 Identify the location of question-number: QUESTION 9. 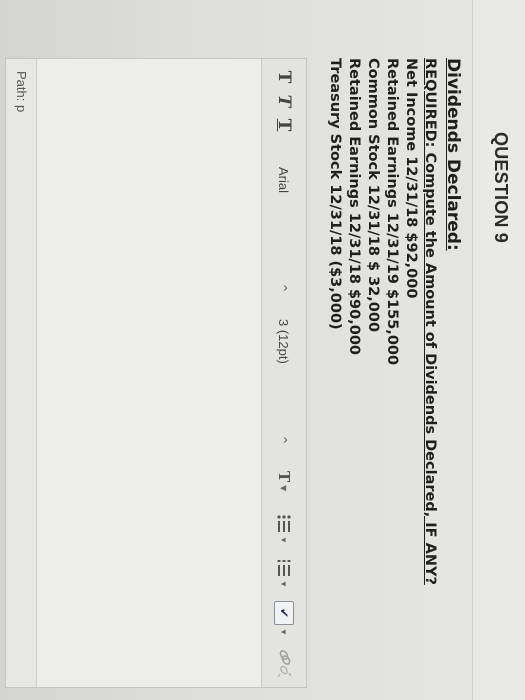
(501, 188).